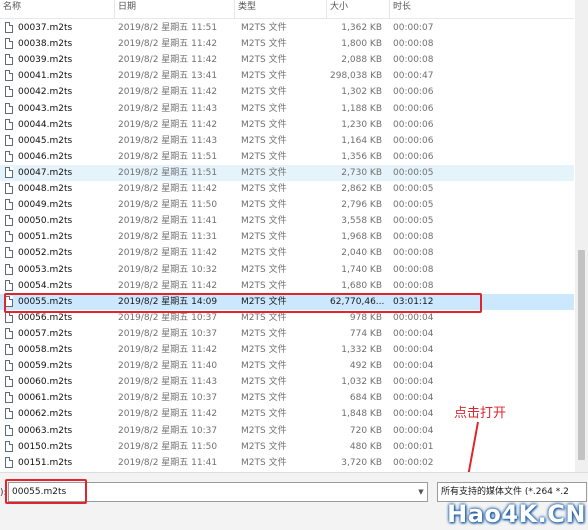  I want to click on column-header-type: 类型, so click(281, 9).